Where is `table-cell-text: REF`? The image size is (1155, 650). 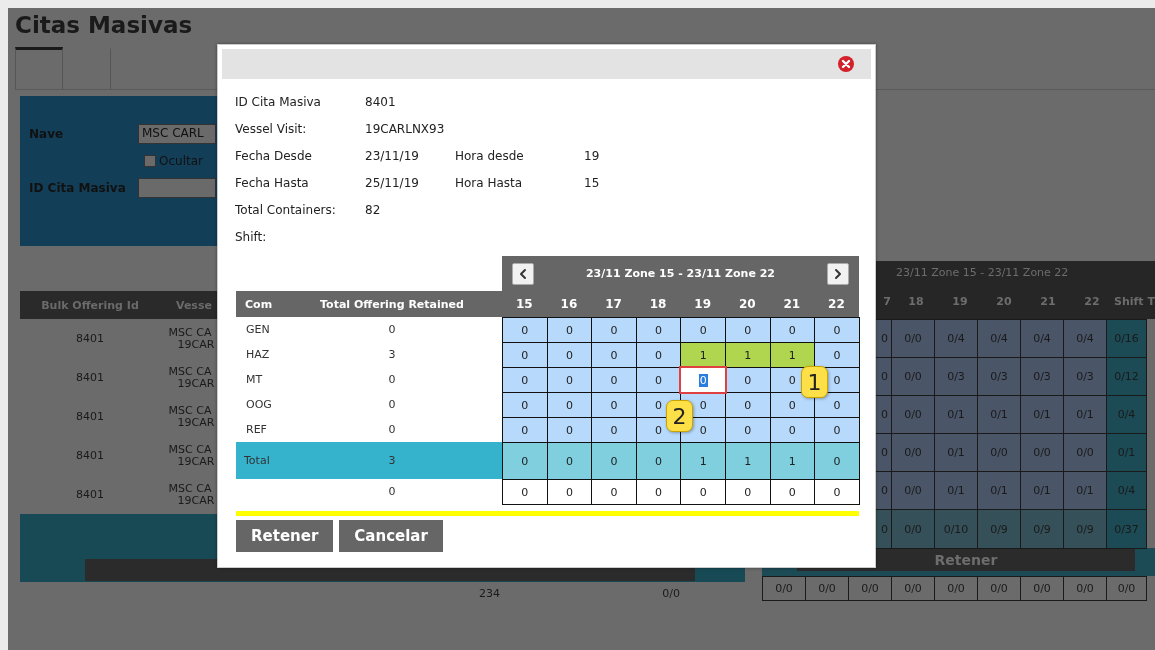 table-cell-text: REF is located at coordinates (256, 429).